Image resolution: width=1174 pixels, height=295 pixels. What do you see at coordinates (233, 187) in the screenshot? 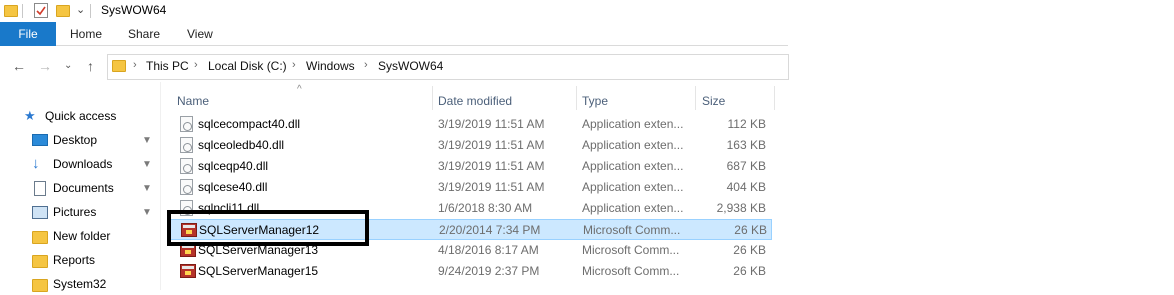
I see `file-name: sqlcese40.dll` at bounding box center [233, 187].